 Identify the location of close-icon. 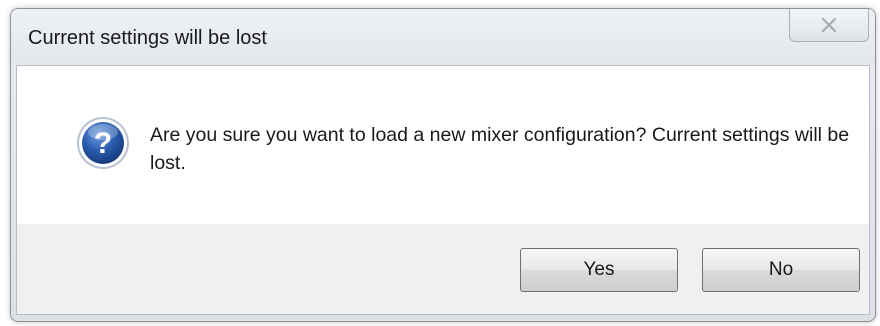
(829, 25).